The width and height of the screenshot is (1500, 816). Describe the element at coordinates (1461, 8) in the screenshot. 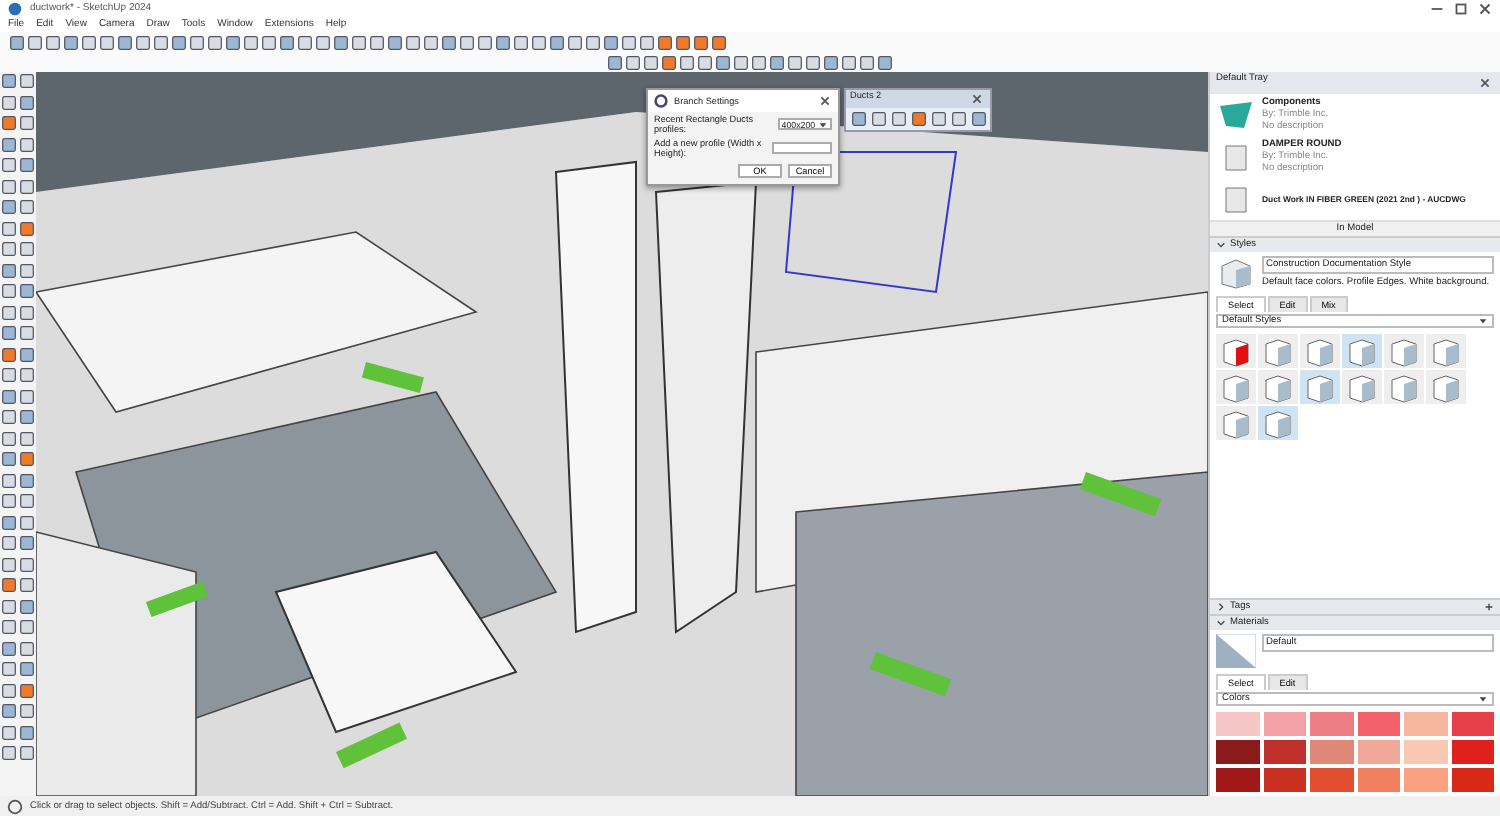

I see `maximize-icon` at that location.